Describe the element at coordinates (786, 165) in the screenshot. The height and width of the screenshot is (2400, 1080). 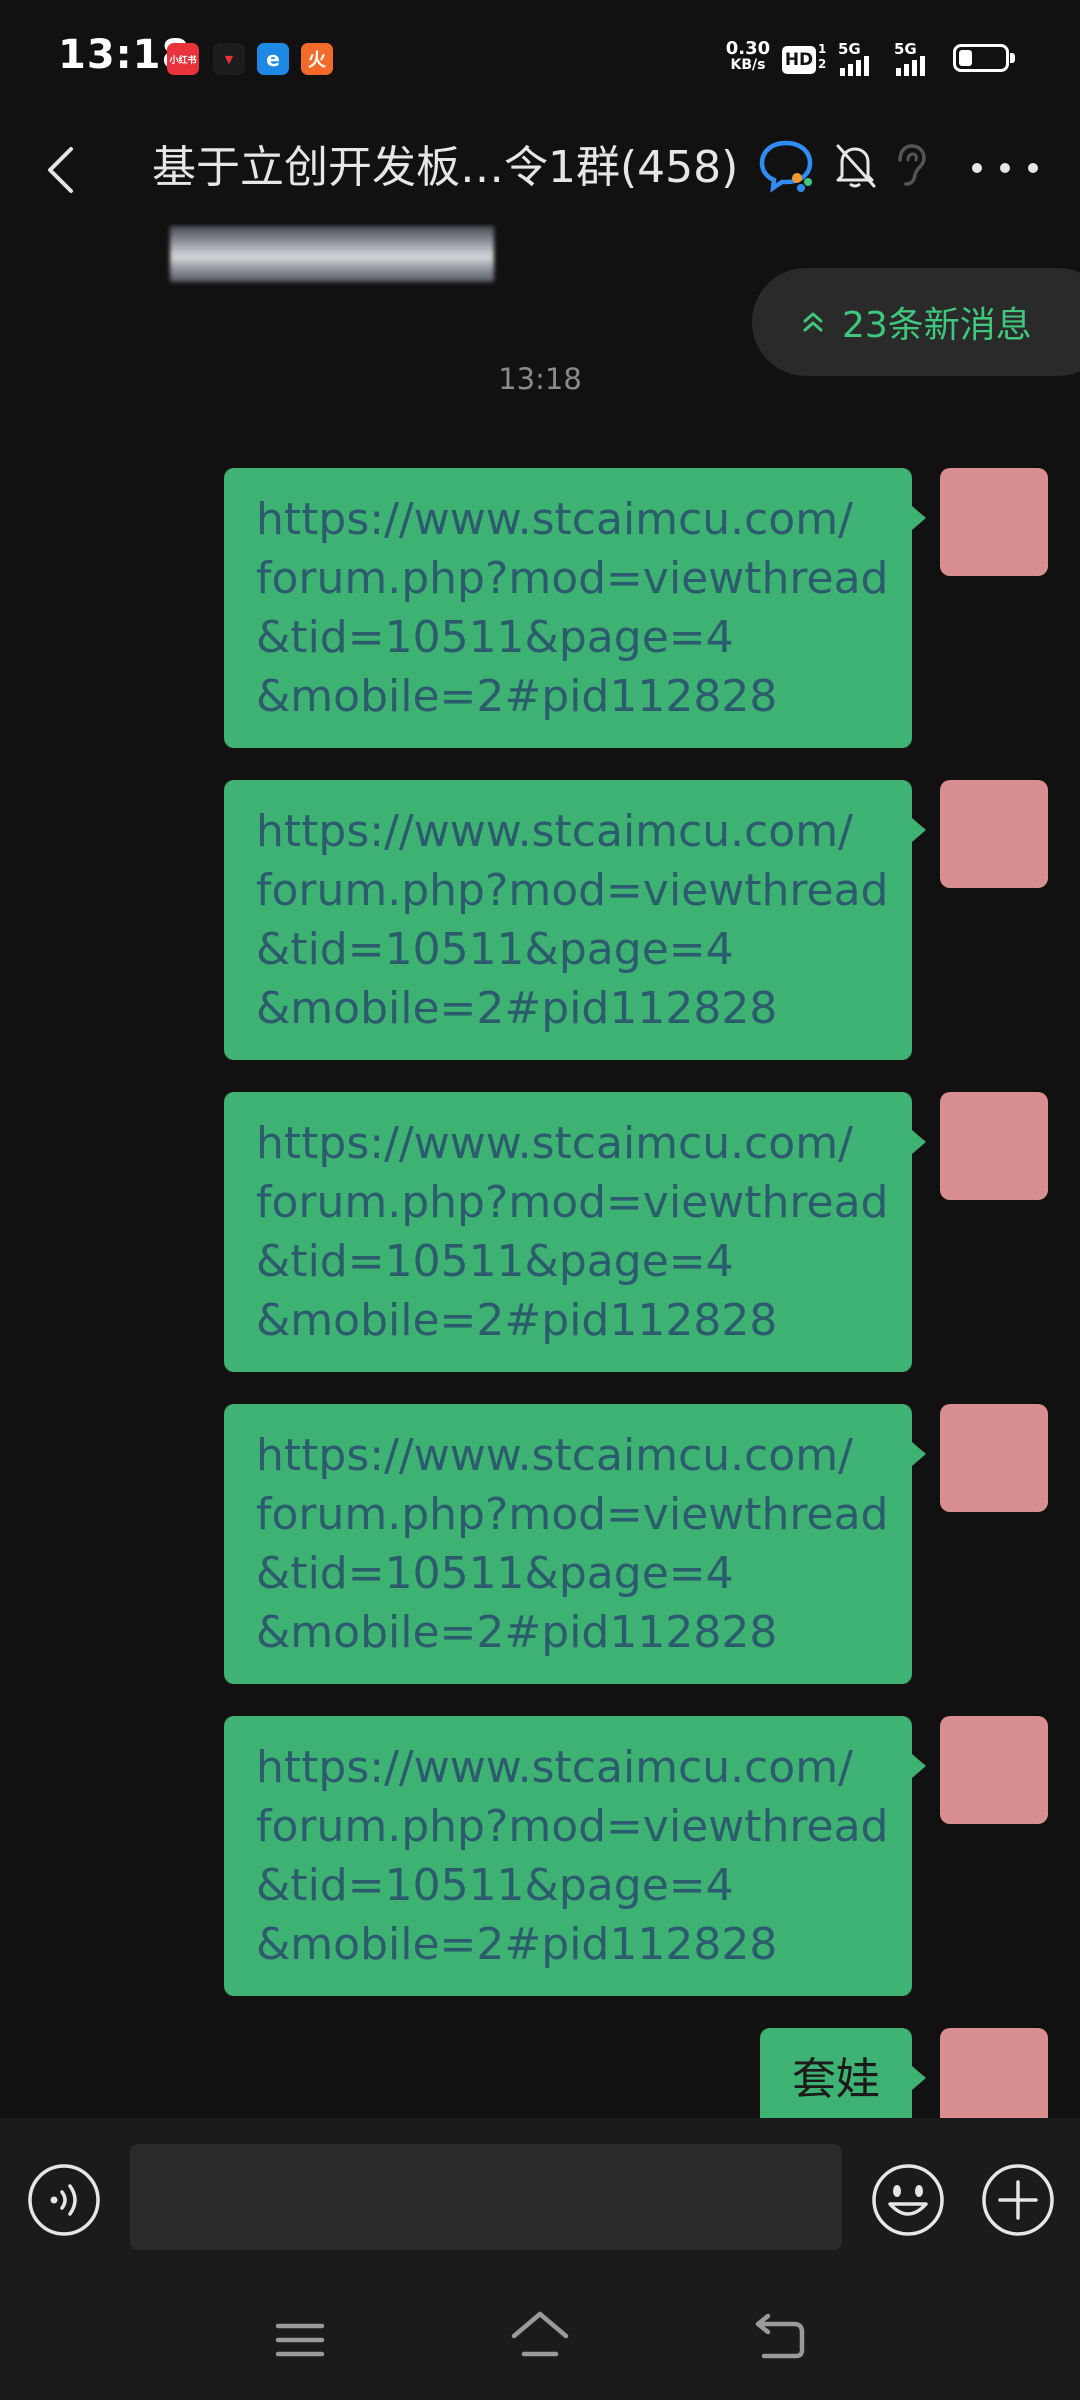
I see `qq-group-icon` at that location.